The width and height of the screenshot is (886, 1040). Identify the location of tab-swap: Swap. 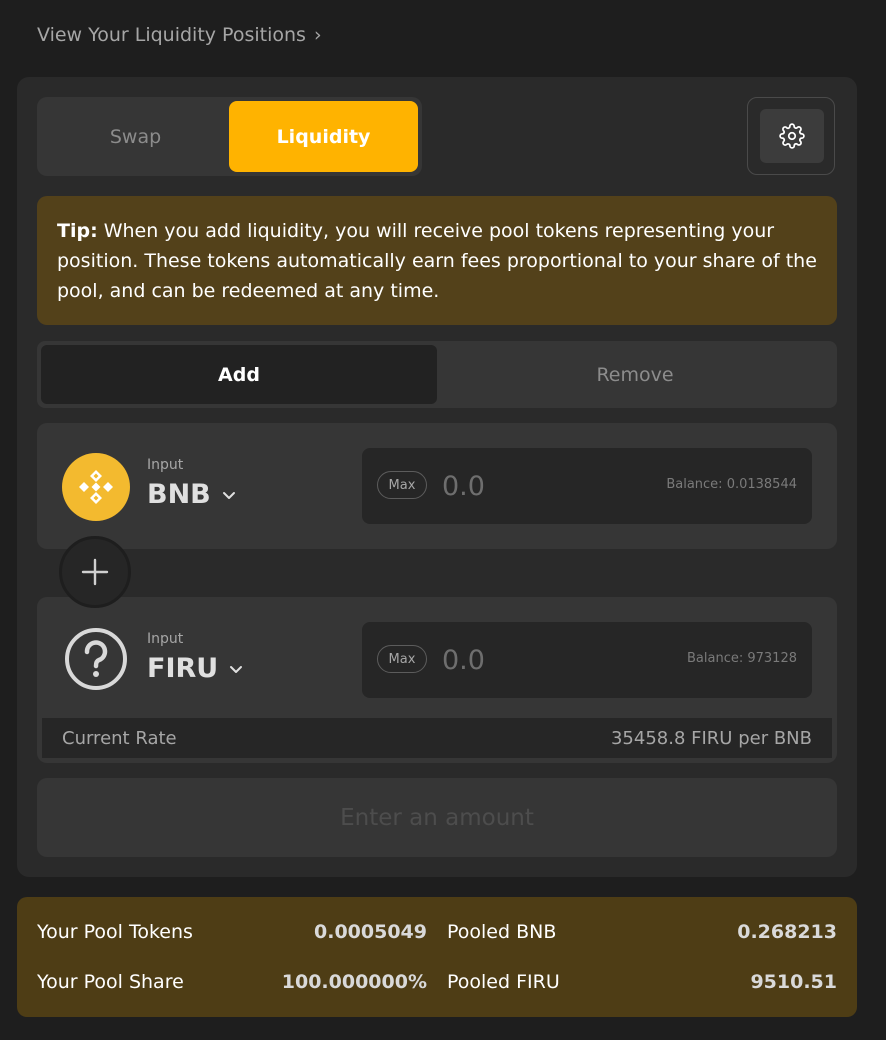
(135, 136).